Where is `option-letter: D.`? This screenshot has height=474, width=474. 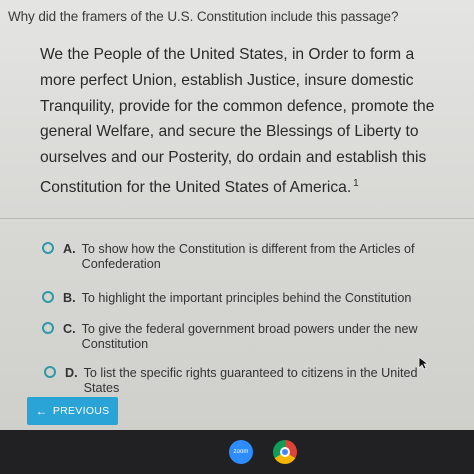
option-letter: D. is located at coordinates (71, 373).